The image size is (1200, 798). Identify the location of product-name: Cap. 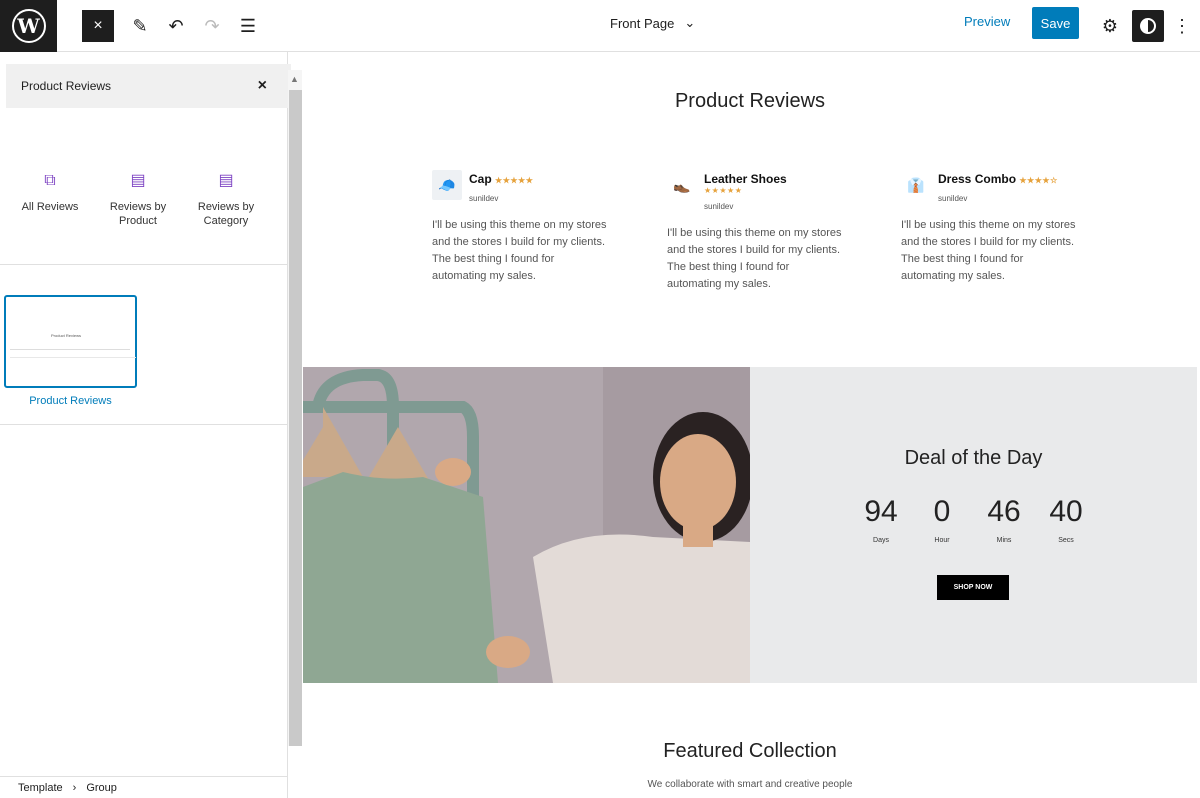
(480, 179).